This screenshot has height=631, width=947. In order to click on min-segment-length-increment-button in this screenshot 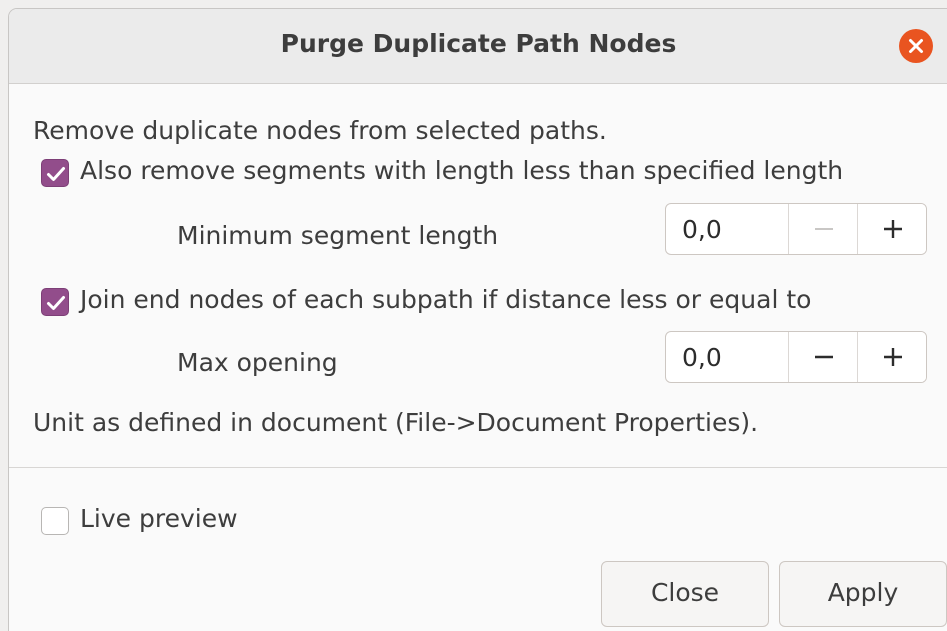, I will do `click(891, 229)`.